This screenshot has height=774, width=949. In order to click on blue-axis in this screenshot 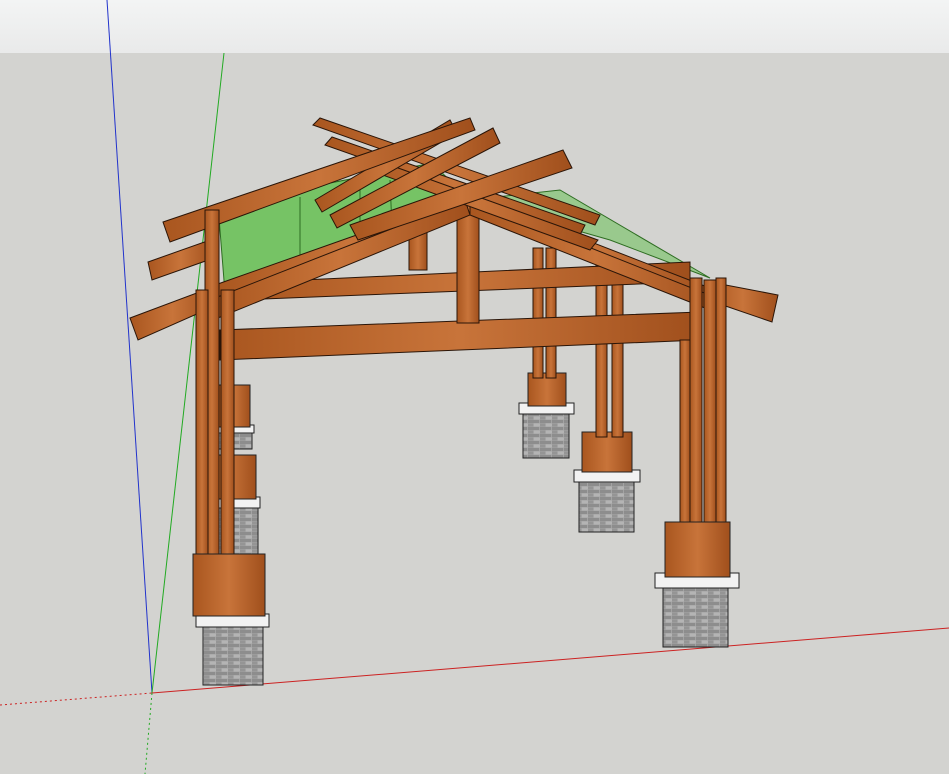, I will do `click(129, 347)`.